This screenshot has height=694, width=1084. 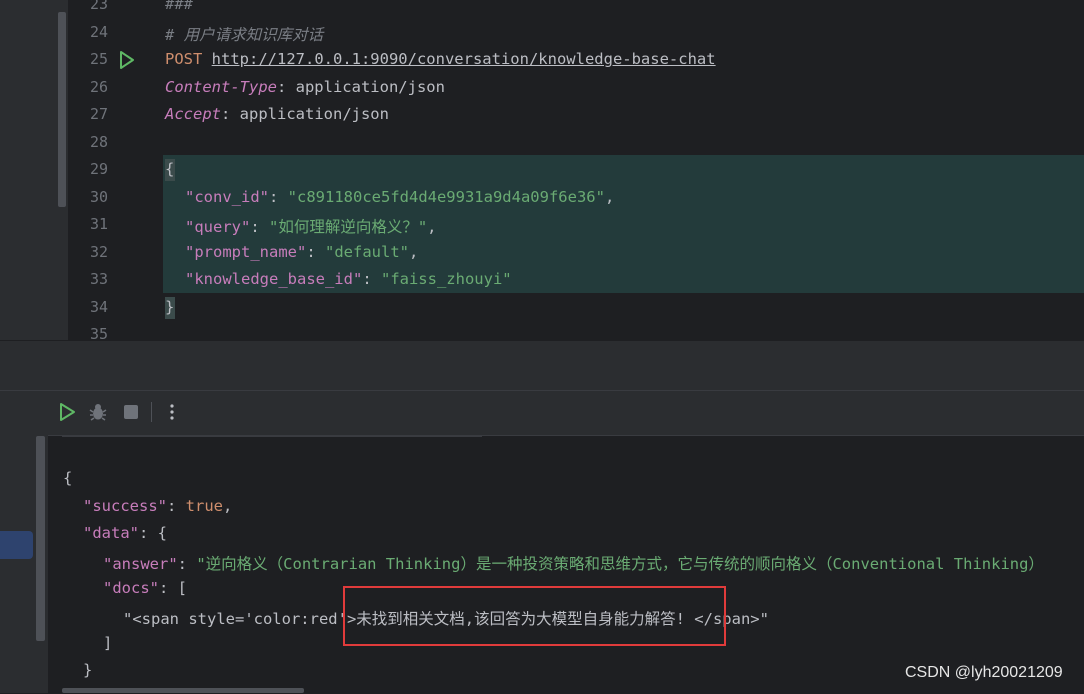 What do you see at coordinates (566, 413) in the screenshot?
I see `run-toolbar` at bounding box center [566, 413].